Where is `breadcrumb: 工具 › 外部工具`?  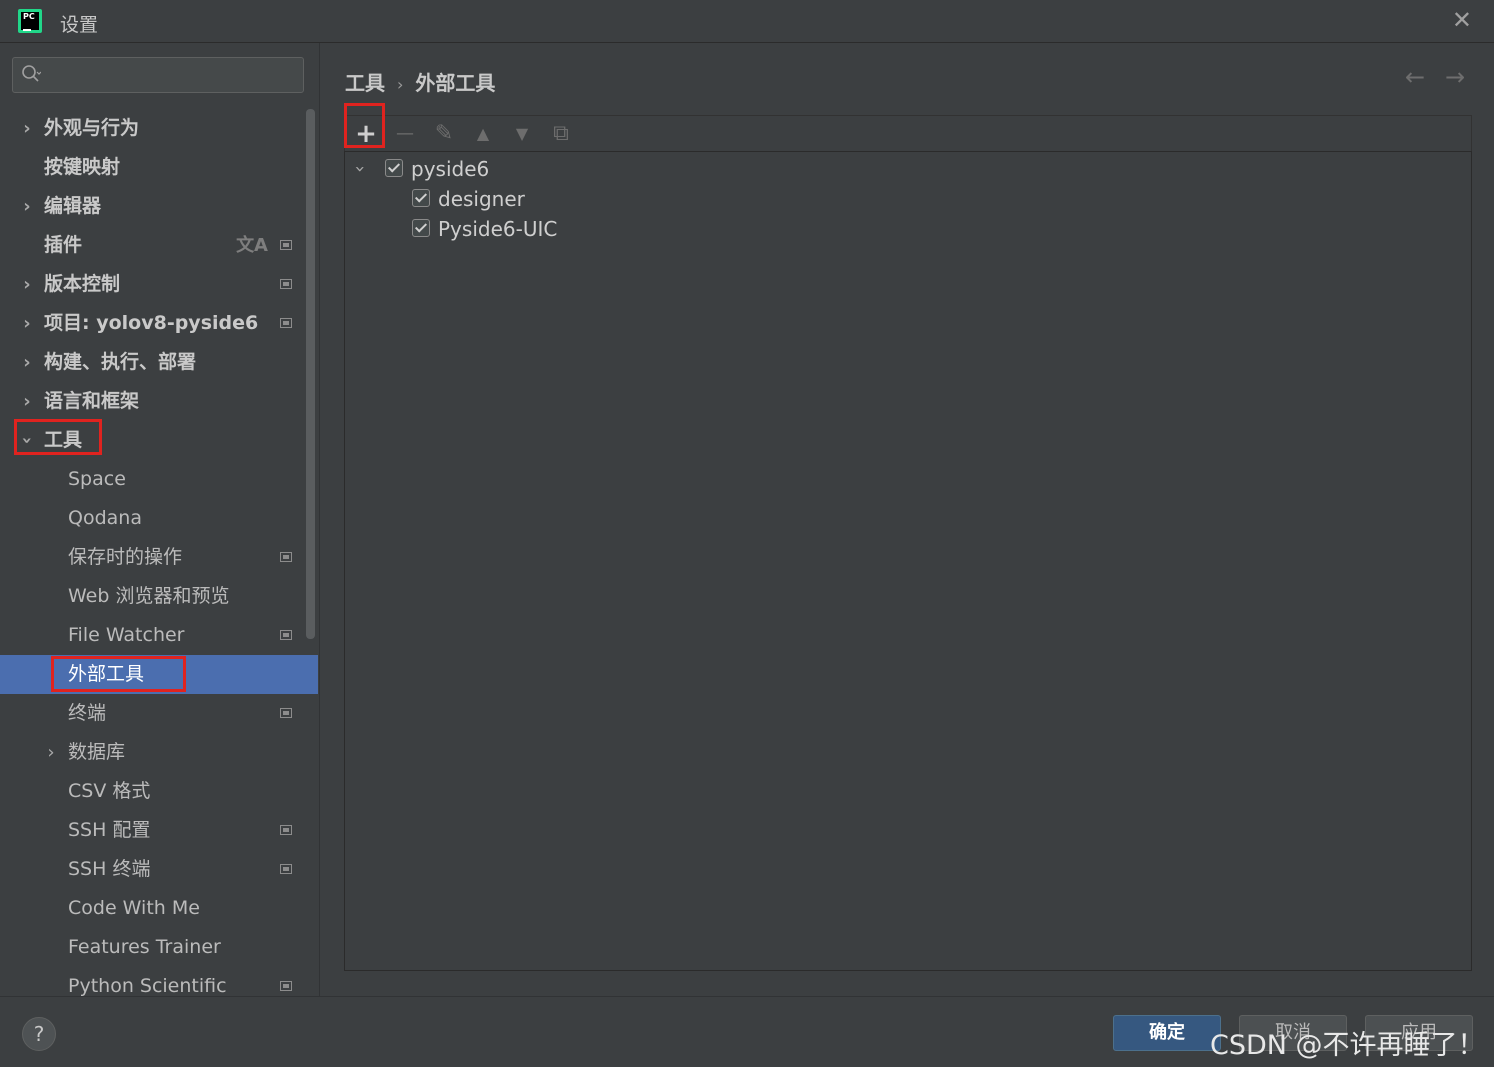 breadcrumb: 工具 › 外部工具 is located at coordinates (420, 81).